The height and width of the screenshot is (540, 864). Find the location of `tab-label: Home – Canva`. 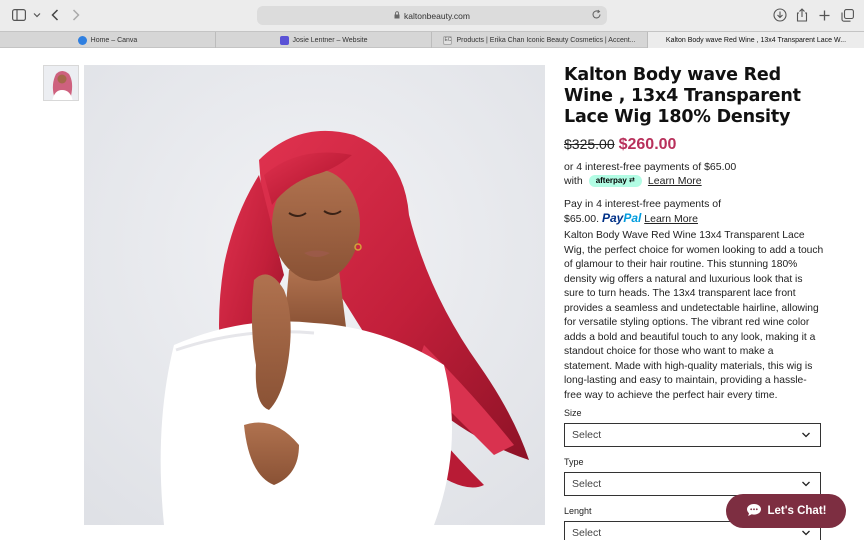

tab-label: Home – Canva is located at coordinates (114, 40).